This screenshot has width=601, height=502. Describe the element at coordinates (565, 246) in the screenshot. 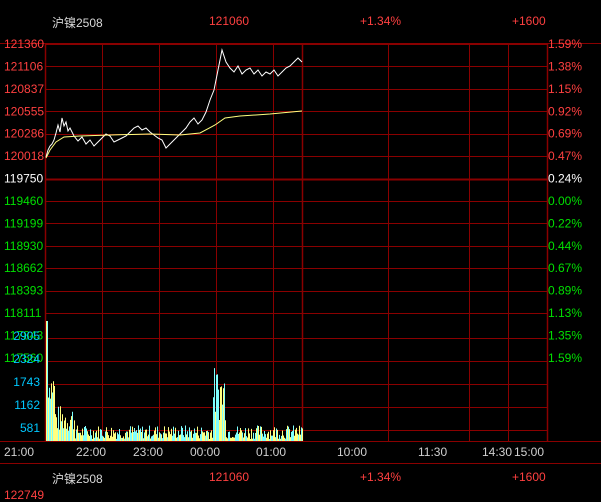

I see `percent-axis-label: 0.44%` at that location.